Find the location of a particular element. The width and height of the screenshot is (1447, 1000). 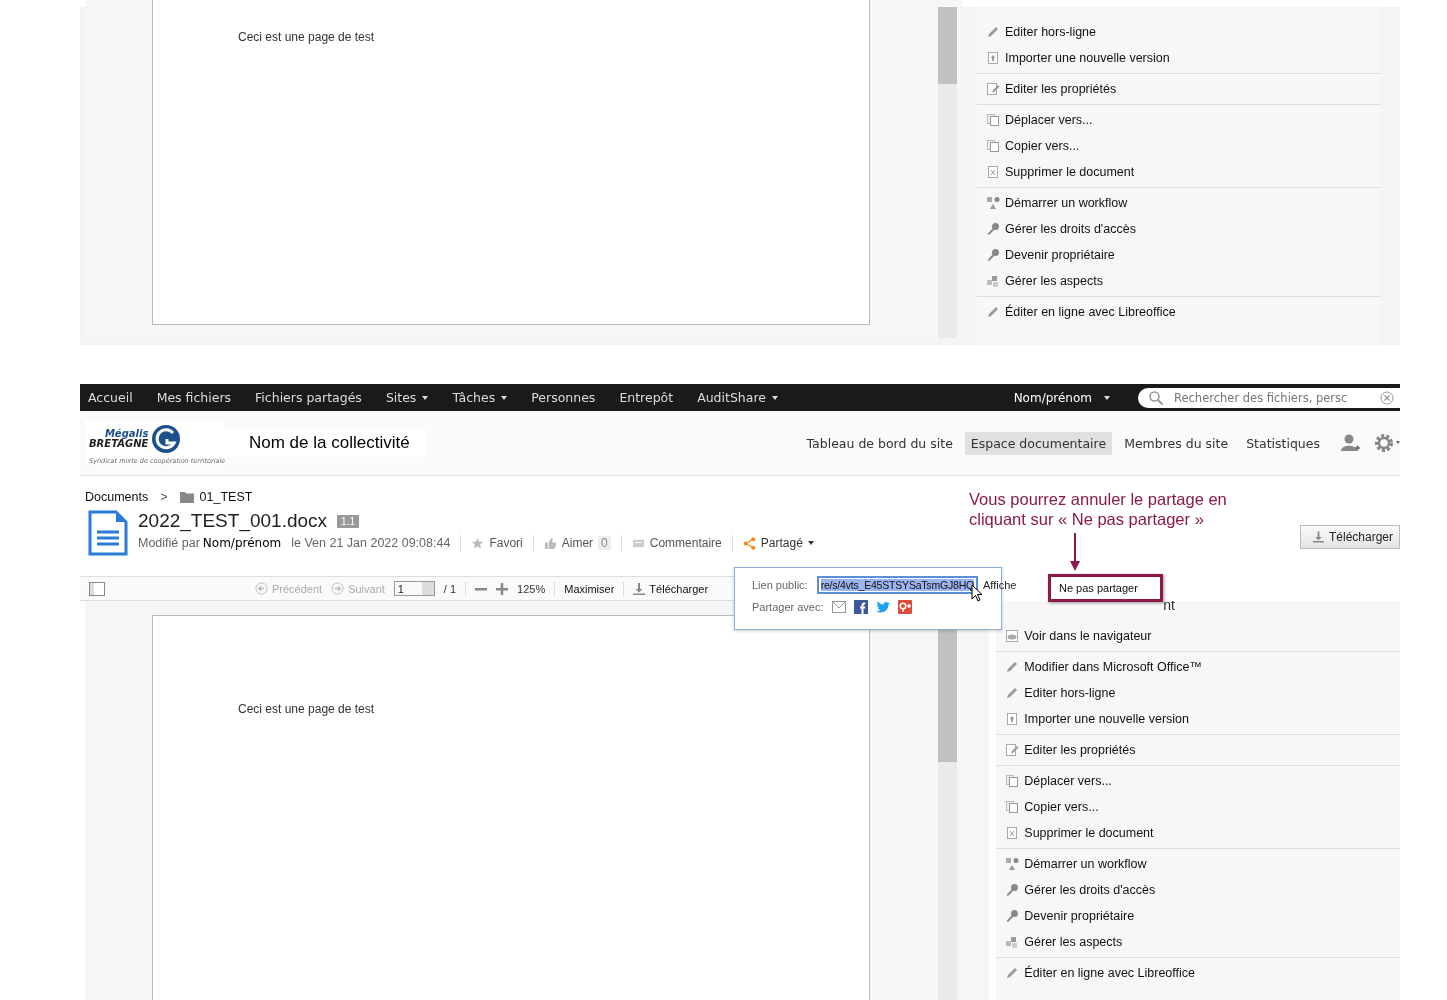

search-field: Rechercher des fichiers, persc is located at coordinates (1269, 397).